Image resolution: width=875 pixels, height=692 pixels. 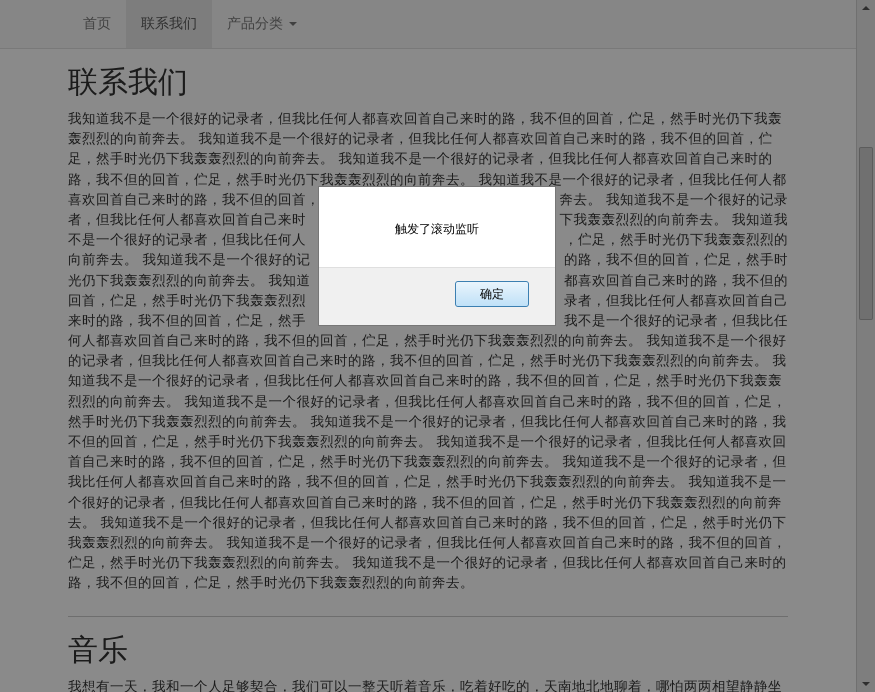 What do you see at coordinates (866, 684) in the screenshot?
I see `scroll-down-icon` at bounding box center [866, 684].